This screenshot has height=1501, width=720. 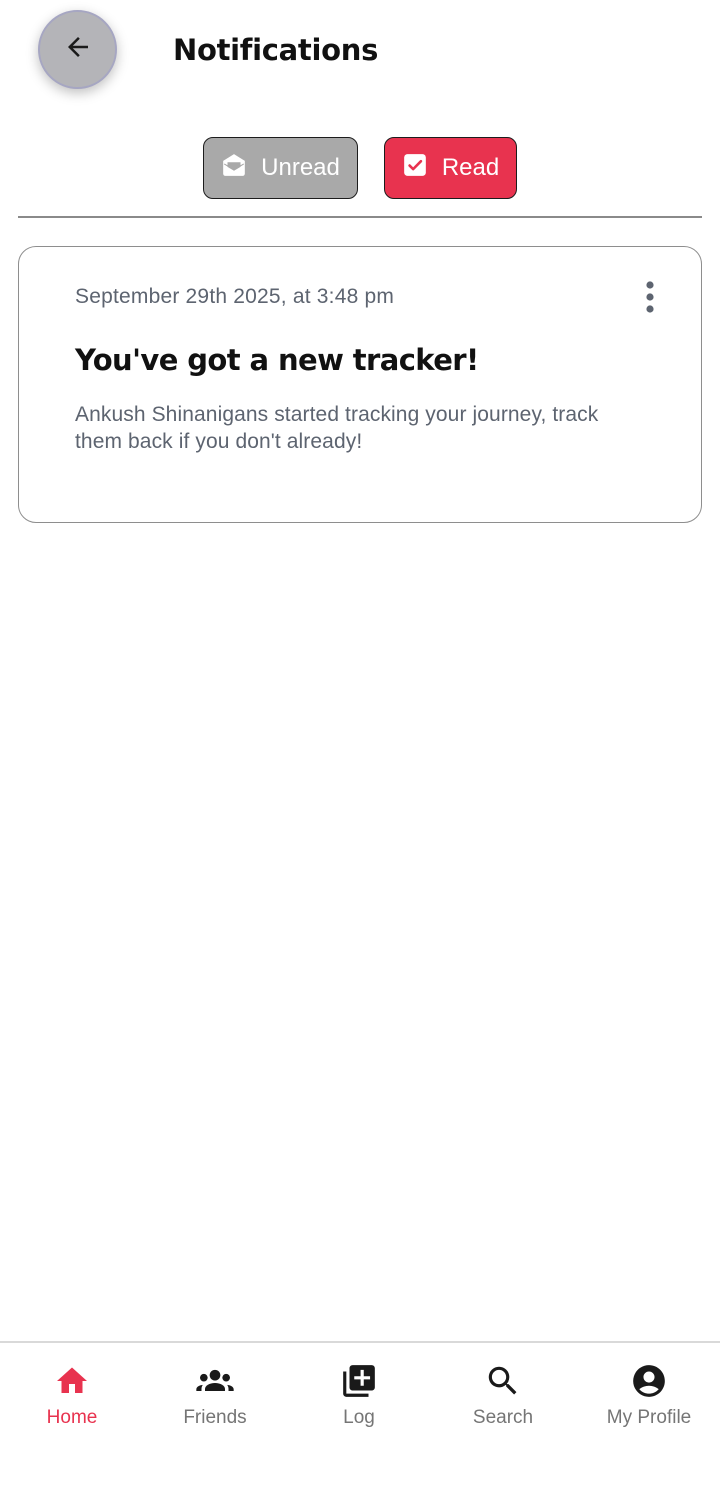 I want to click on notification-date: September 29th 2025, at 3:48 pm, so click(x=235, y=296).